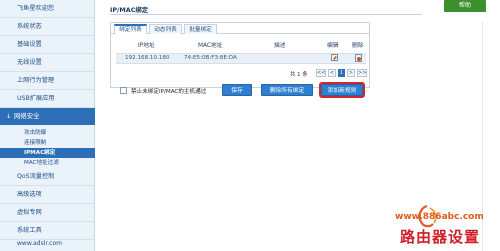 The image size is (500, 251). What do you see at coordinates (440, 237) in the screenshot?
I see `watermark-title: 路由器设置` at bounding box center [440, 237].